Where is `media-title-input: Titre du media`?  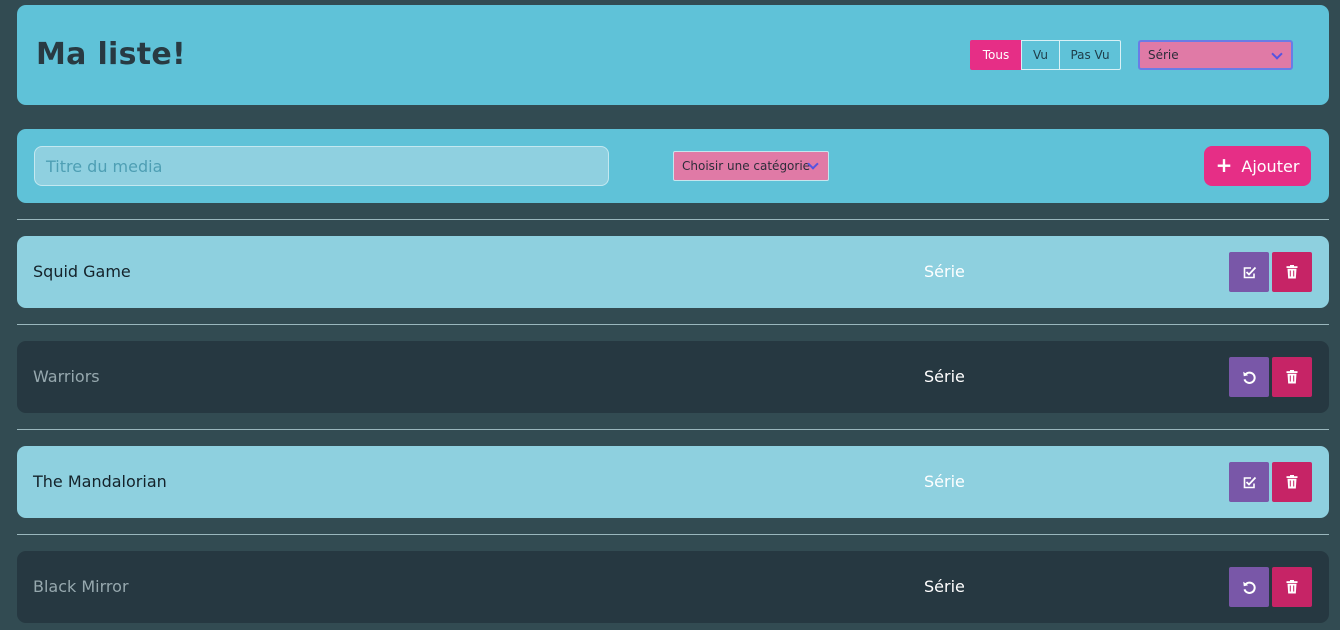
media-title-input: Titre du media is located at coordinates (321, 166).